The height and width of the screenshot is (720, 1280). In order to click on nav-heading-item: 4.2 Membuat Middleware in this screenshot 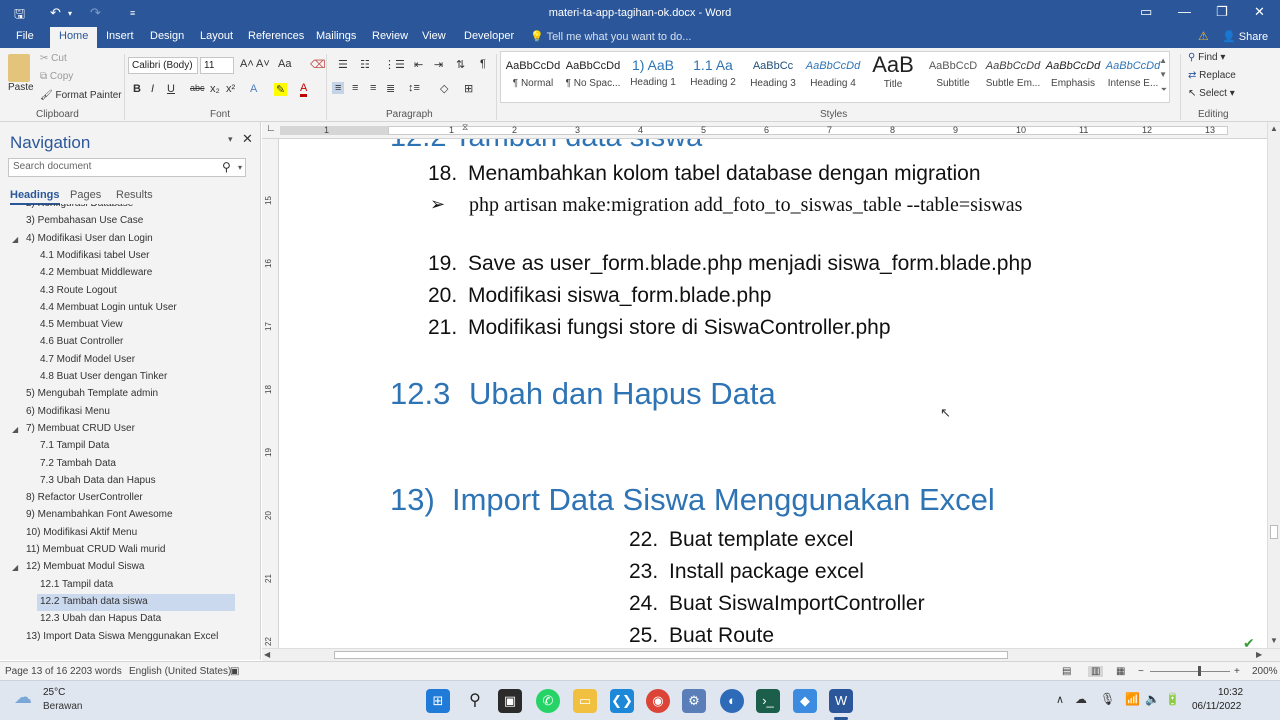, I will do `click(96, 273)`.